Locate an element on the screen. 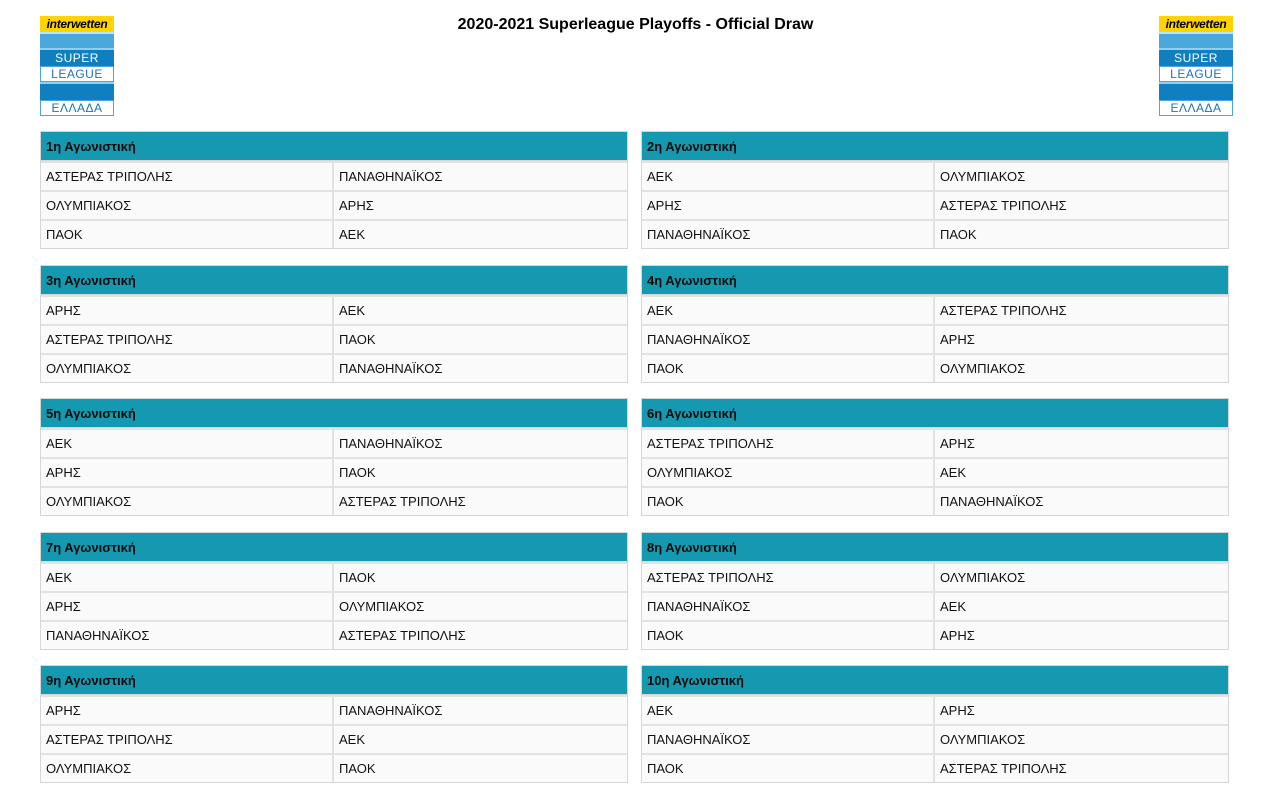  match-row: ΑΕΚ ΟΛΥΜΠΙΑΚΟΣ is located at coordinates (935, 175).